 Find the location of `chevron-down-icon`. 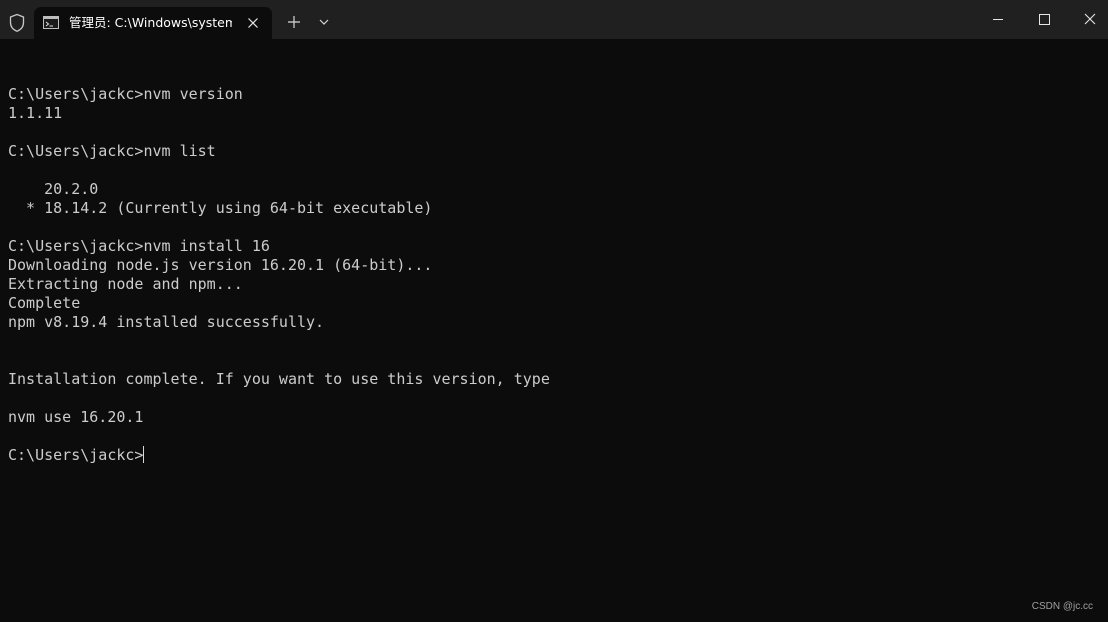

chevron-down-icon is located at coordinates (324, 22).